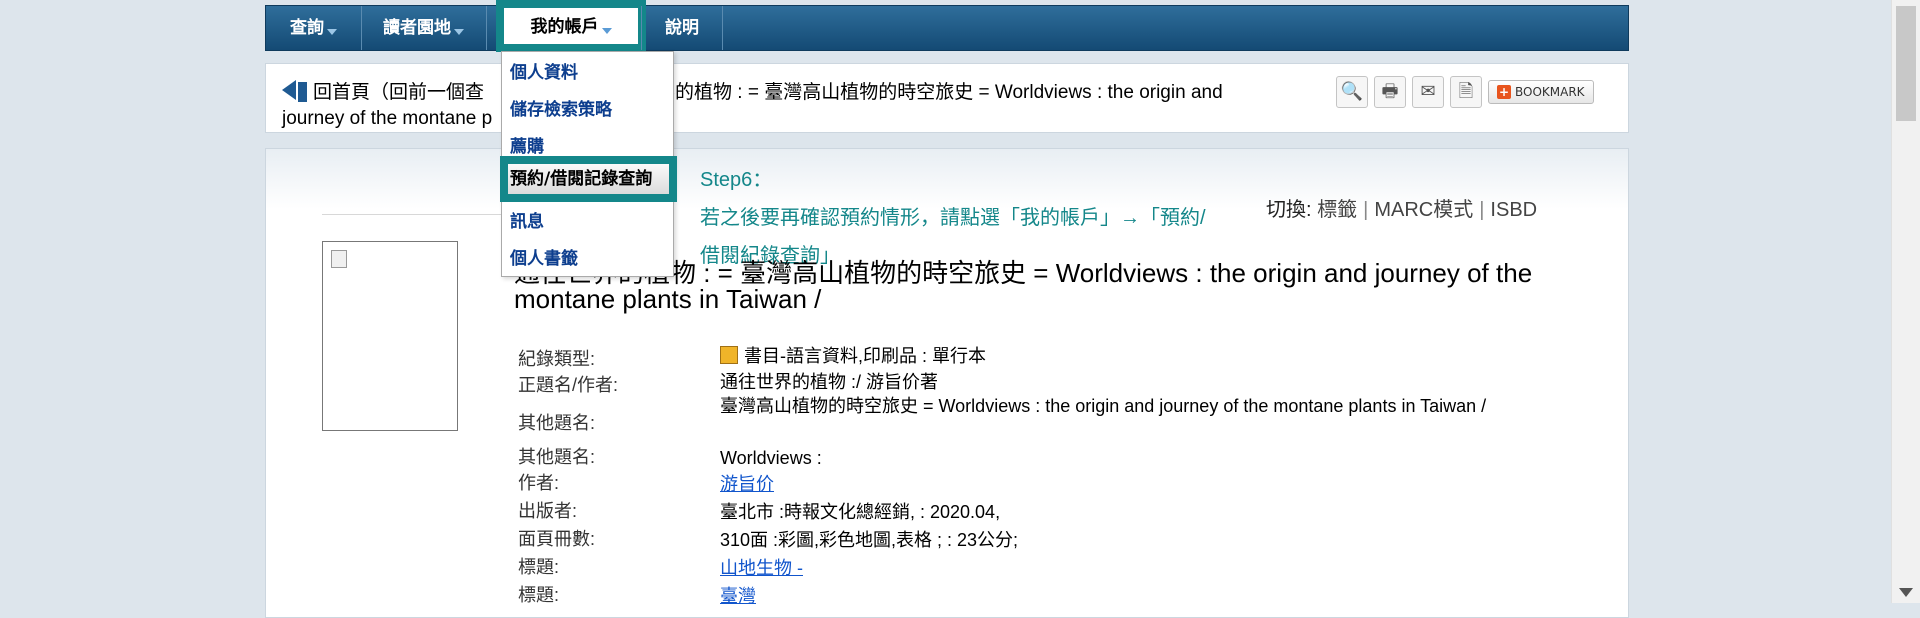  I want to click on user-search-icon: 🔍, so click(1352, 92).